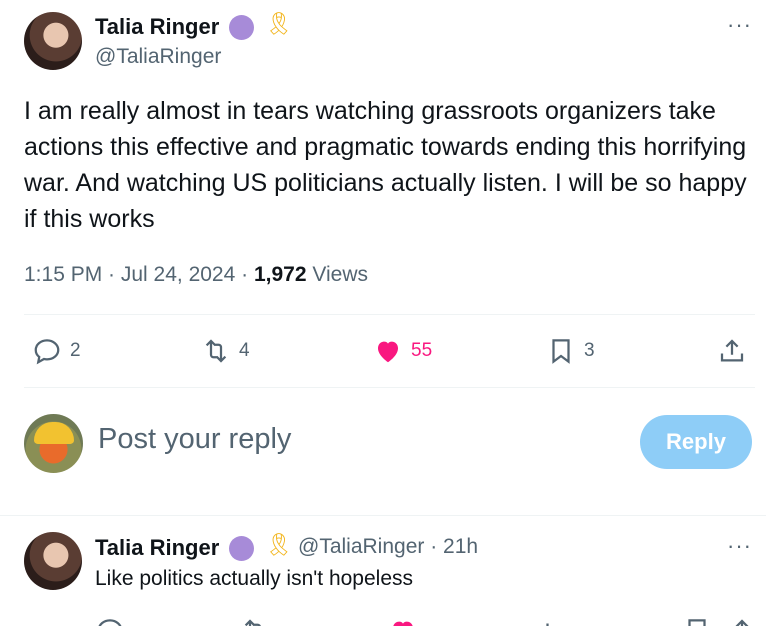 Image resolution: width=766 pixels, height=626 pixels. Describe the element at coordinates (422, 350) in the screenshot. I see `like-count: 55` at that location.